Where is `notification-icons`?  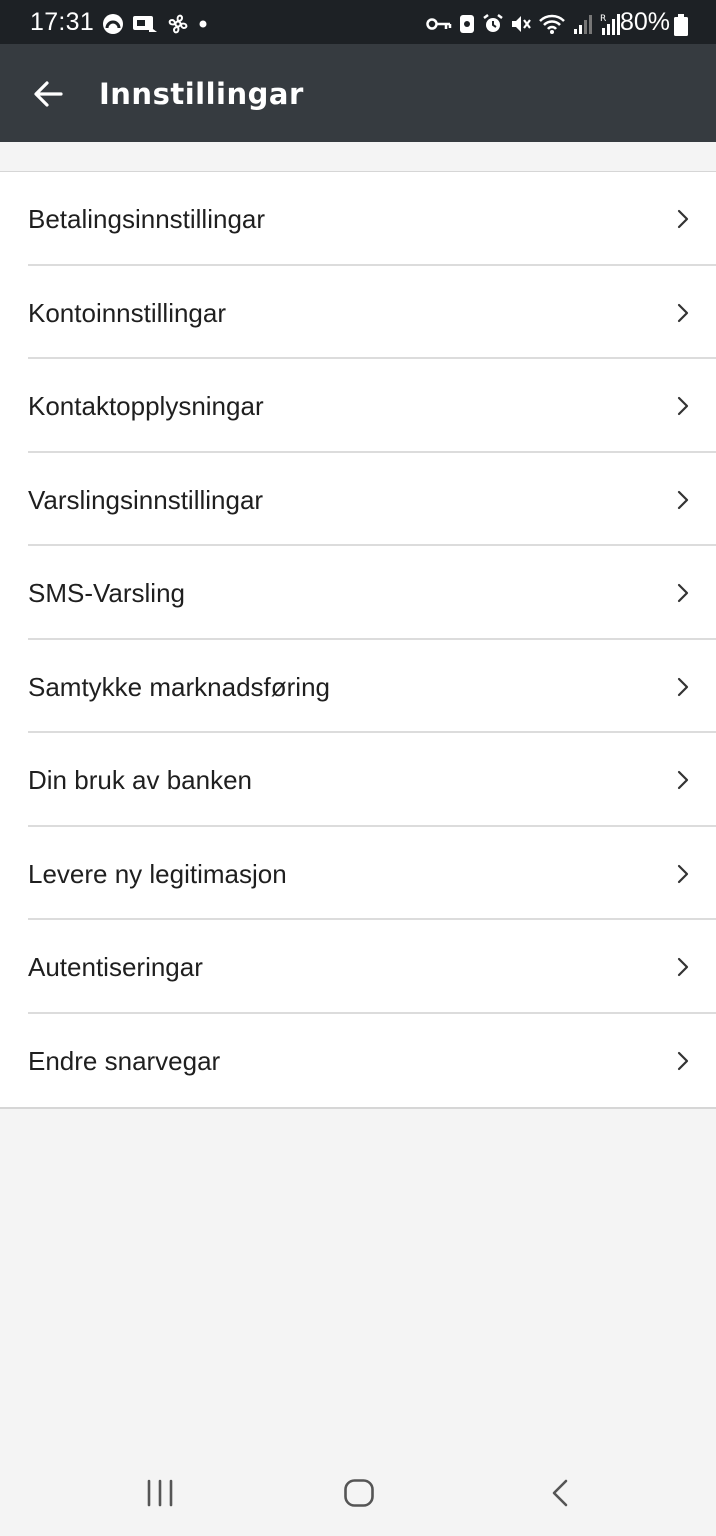
notification-icons is located at coordinates (155, 24).